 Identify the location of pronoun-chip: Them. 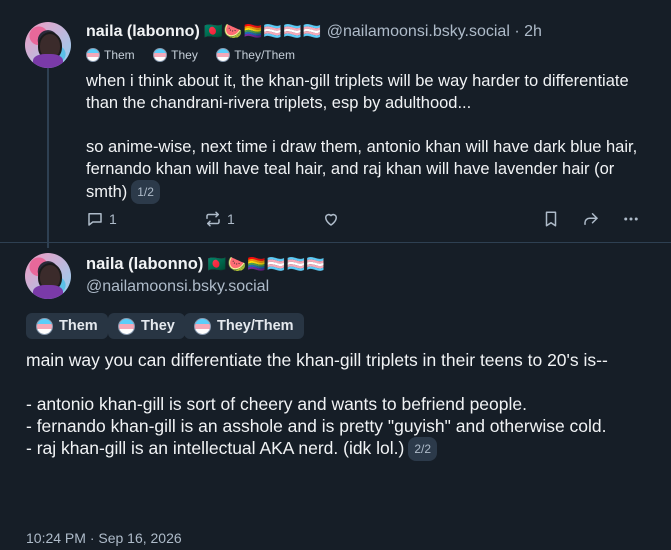
(67, 326).